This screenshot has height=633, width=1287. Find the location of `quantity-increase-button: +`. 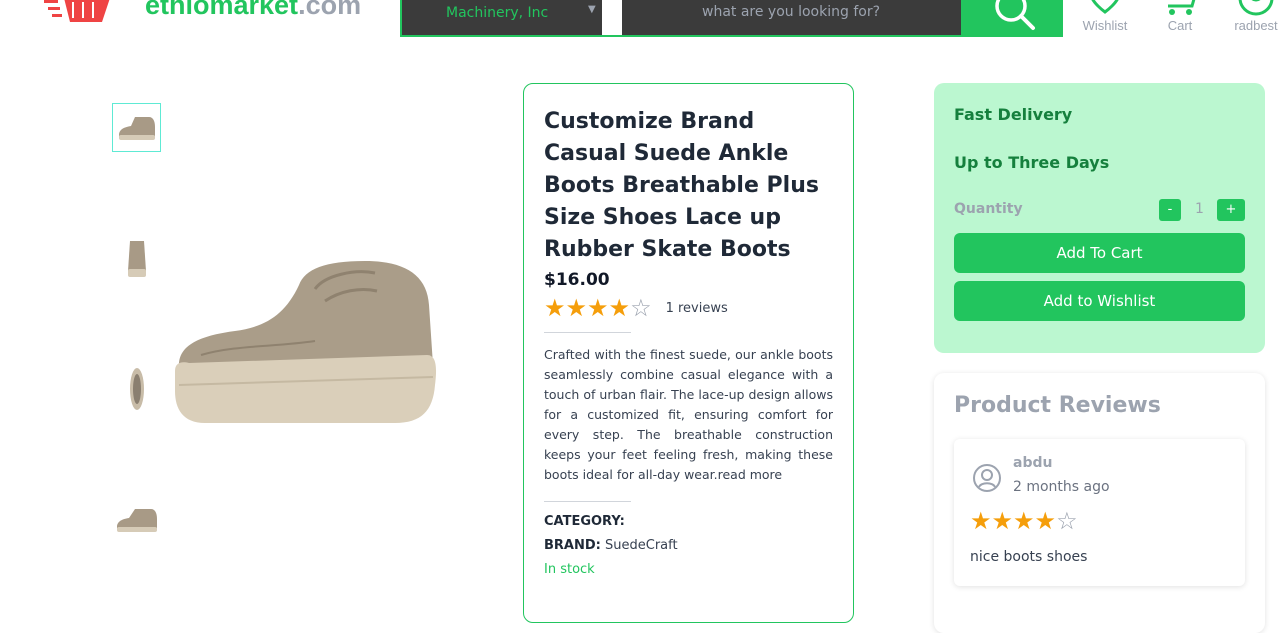

quantity-increase-button: + is located at coordinates (1231, 210).